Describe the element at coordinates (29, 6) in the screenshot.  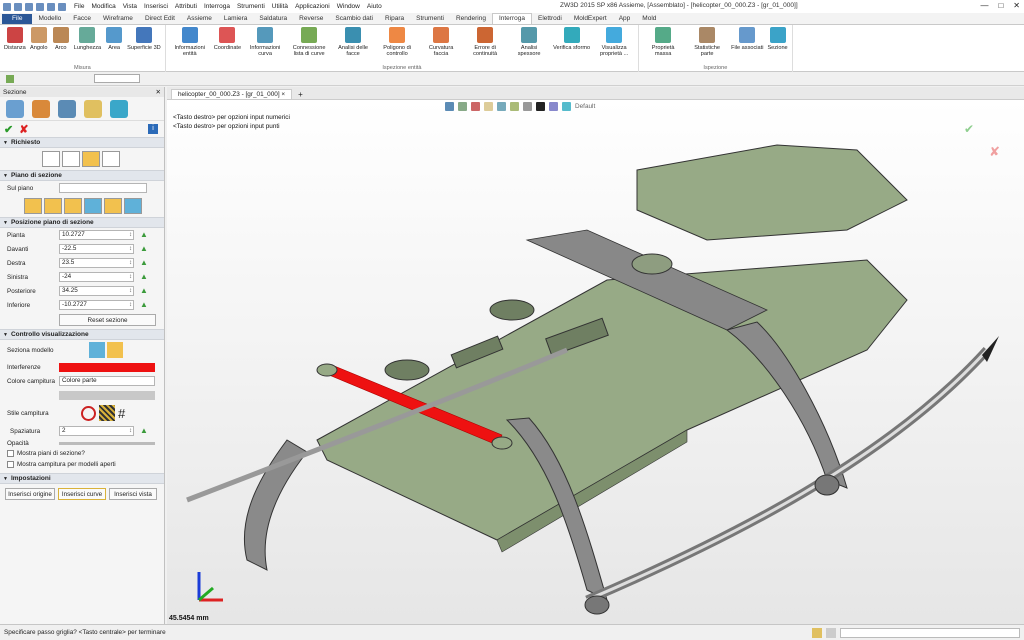
I see `open-icon` at that location.